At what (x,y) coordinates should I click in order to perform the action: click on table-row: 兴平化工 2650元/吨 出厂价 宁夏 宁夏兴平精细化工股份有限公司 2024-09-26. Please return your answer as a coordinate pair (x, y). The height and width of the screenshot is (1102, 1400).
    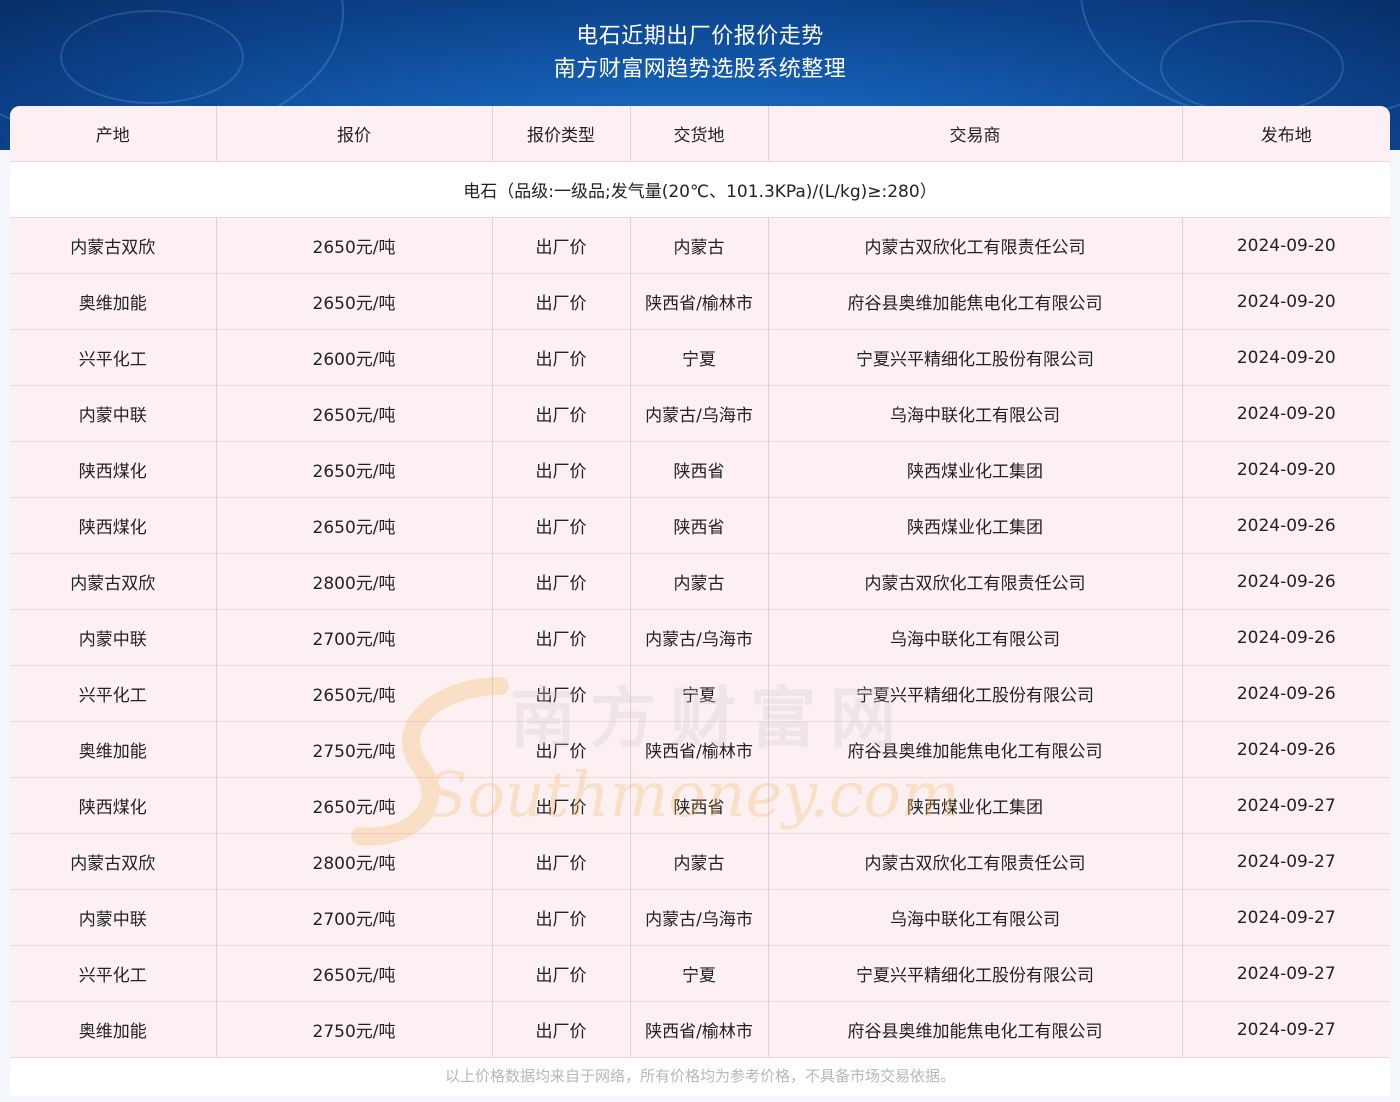
    Looking at the image, I should click on (700, 693).